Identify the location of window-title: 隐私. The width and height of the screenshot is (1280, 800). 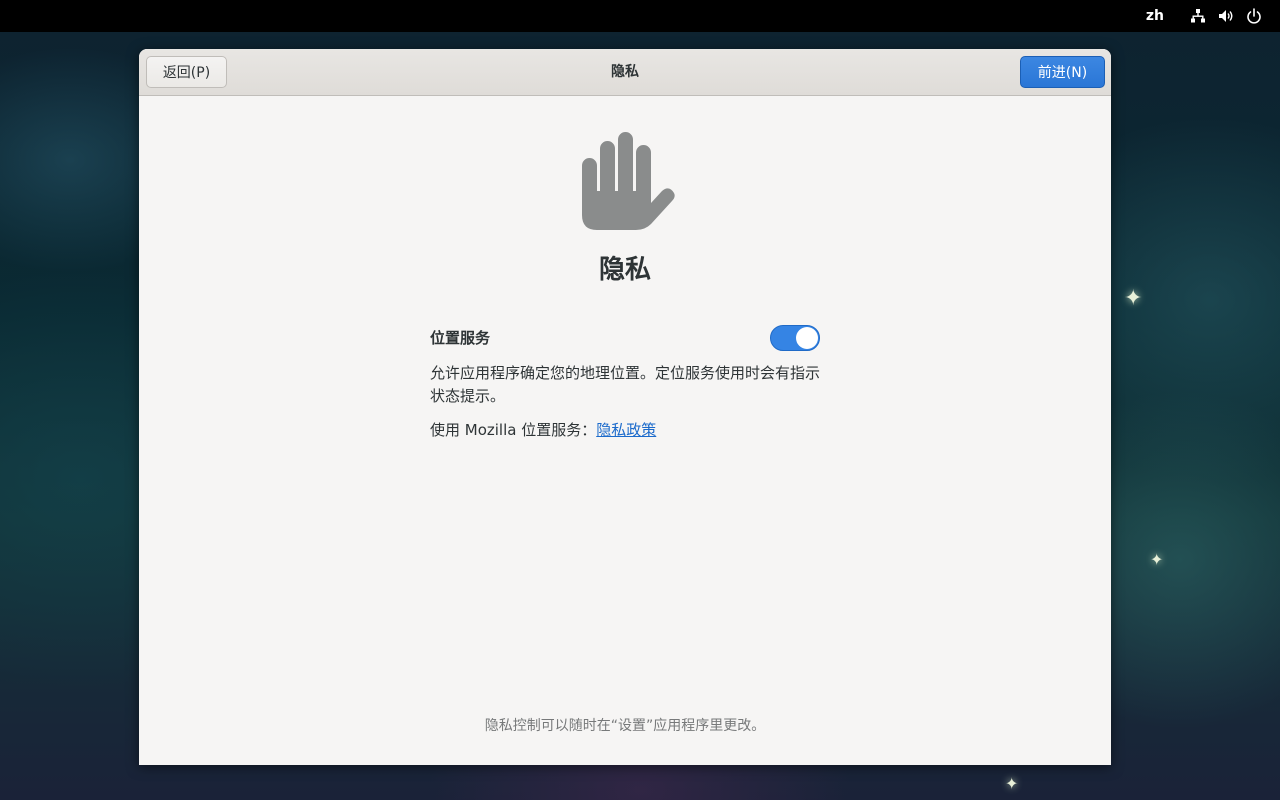
(625, 72).